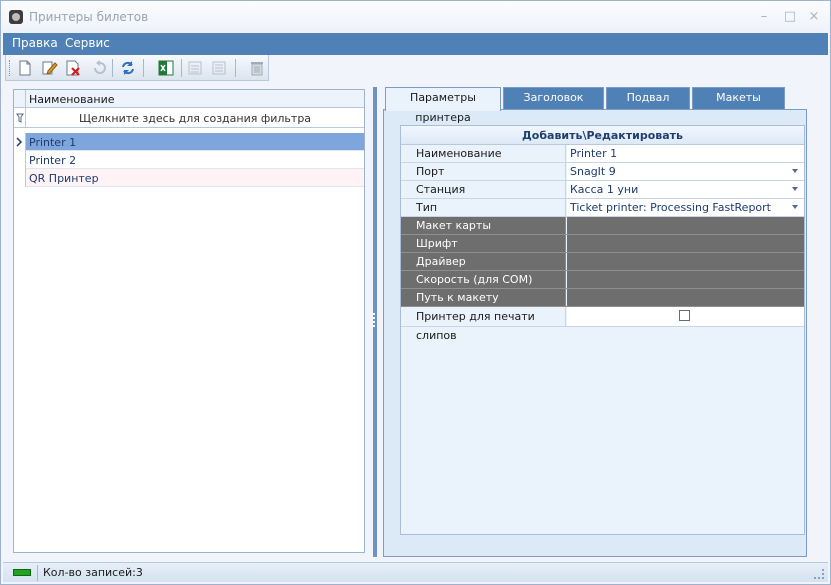  Describe the element at coordinates (20, 142) in the screenshot. I see `row-indicator-icon` at that location.